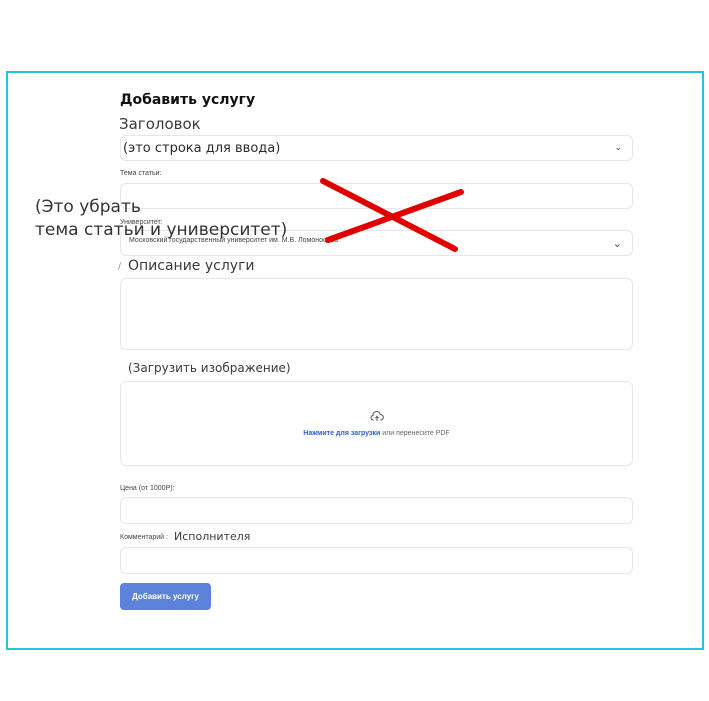 This screenshot has height=701, width=709. I want to click on upload-hint: Нажмите для загрузки или перенесите PDF, so click(376, 433).